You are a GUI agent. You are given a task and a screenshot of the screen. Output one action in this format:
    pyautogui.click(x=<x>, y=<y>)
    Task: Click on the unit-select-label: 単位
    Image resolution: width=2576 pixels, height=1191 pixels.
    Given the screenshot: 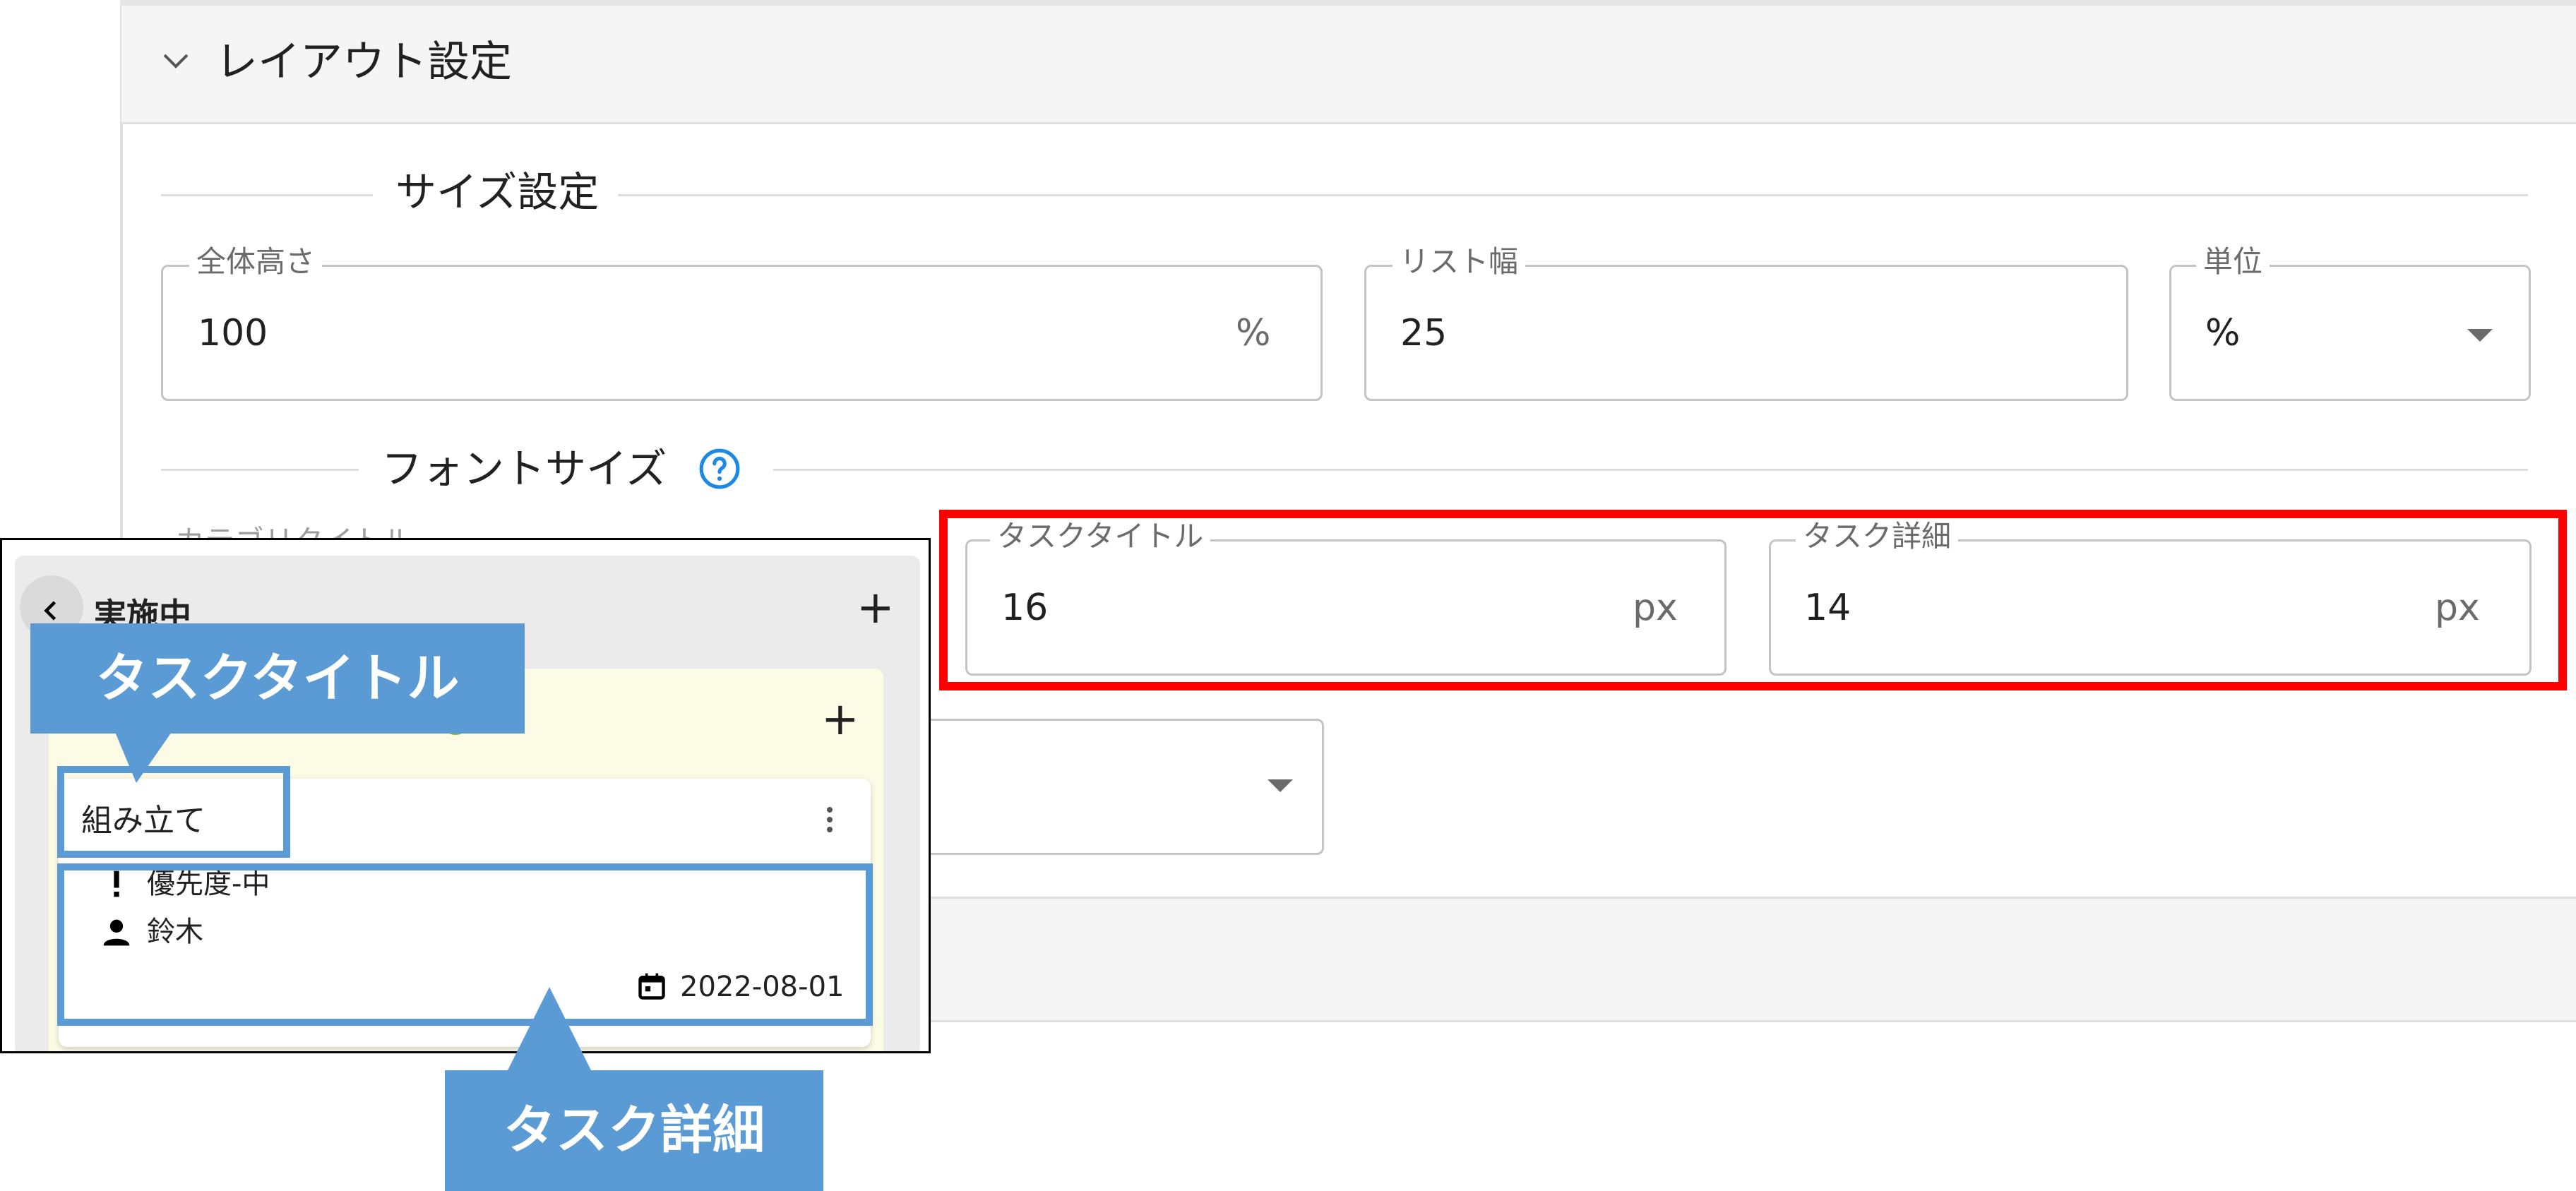 What is the action you would take?
    pyautogui.click(x=2233, y=262)
    